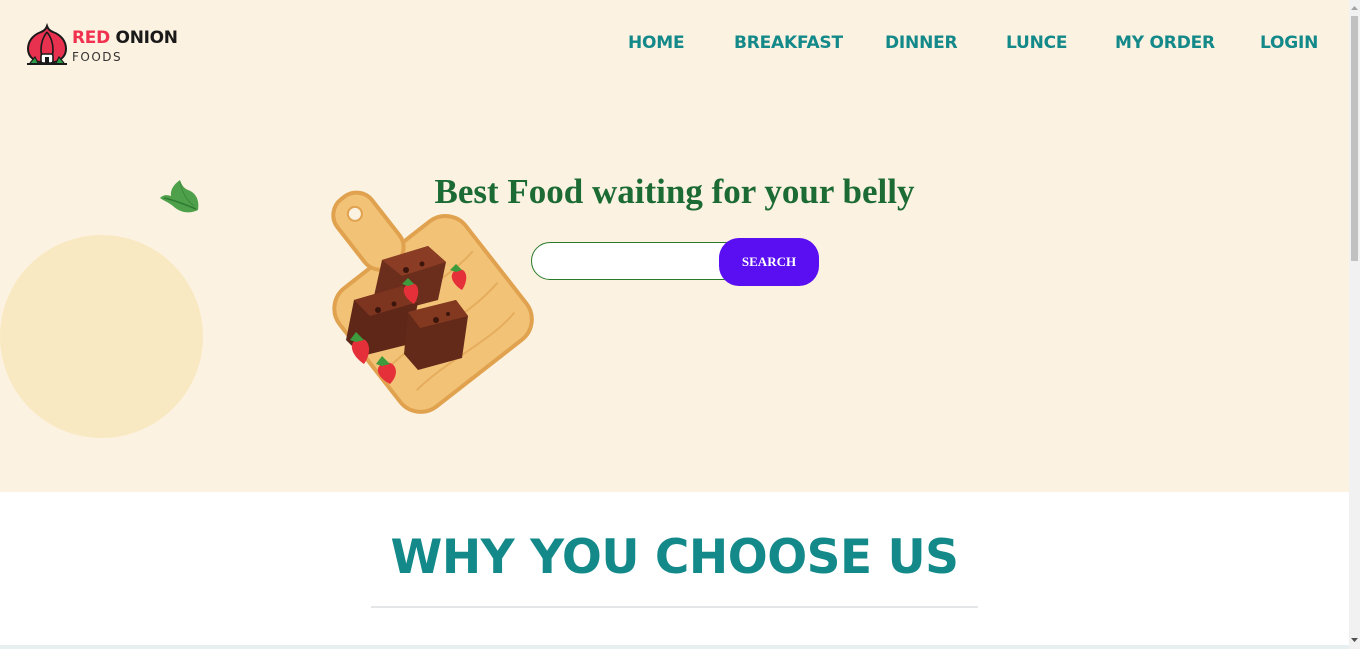 Image resolution: width=1360 pixels, height=649 pixels. What do you see at coordinates (788, 43) in the screenshot?
I see `nav-breakfast: BREAKFAST` at bounding box center [788, 43].